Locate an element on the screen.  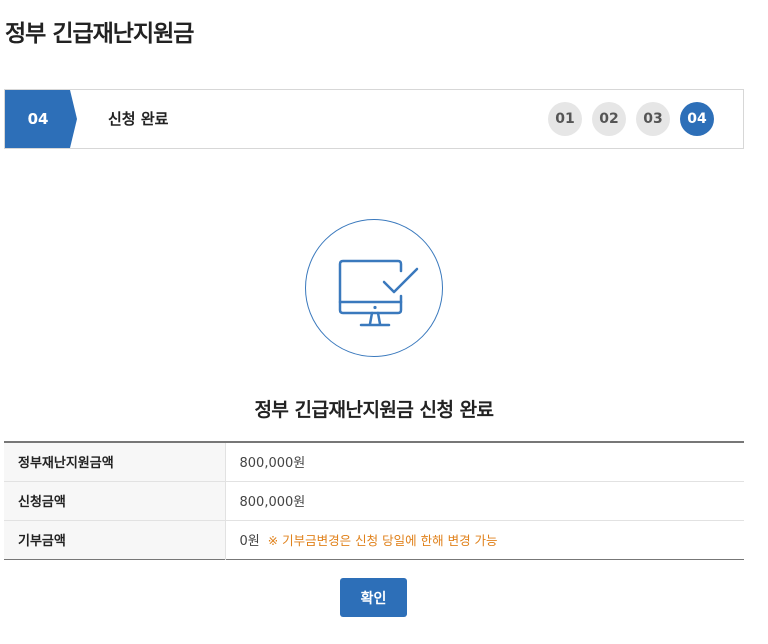
step-circle-01: 01 is located at coordinates (565, 119).